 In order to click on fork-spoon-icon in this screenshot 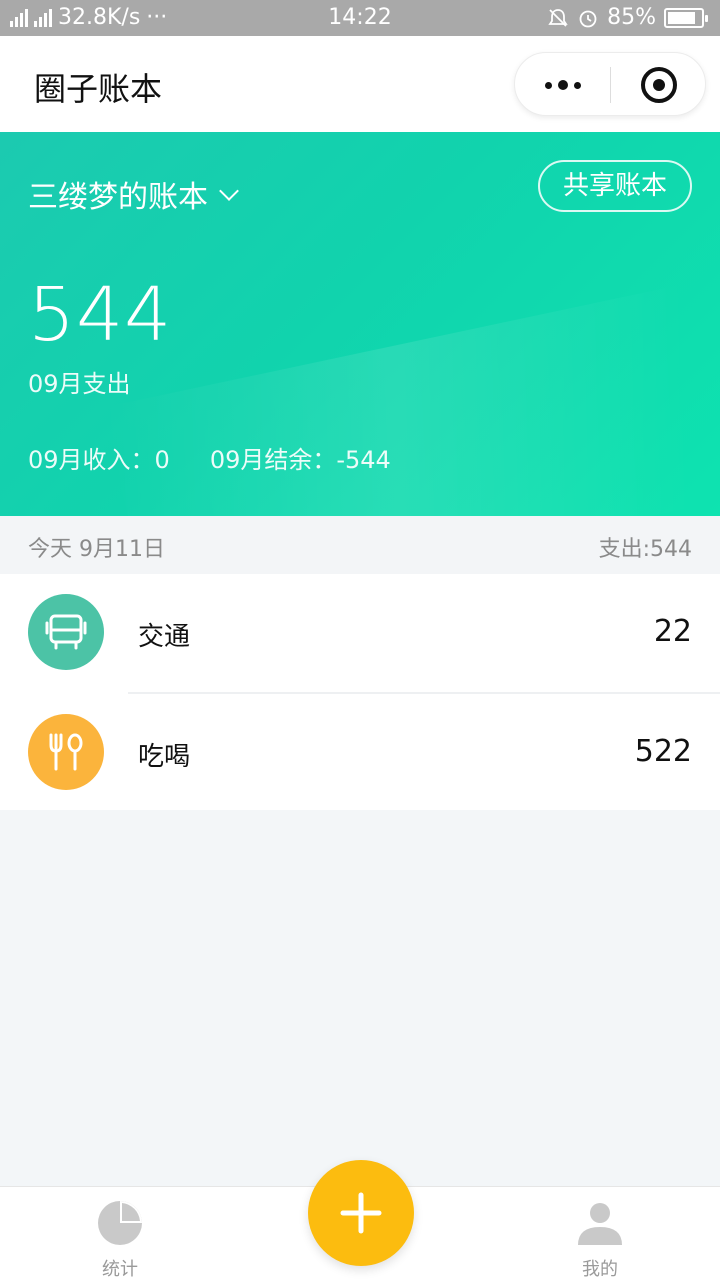, I will do `click(66, 752)`.